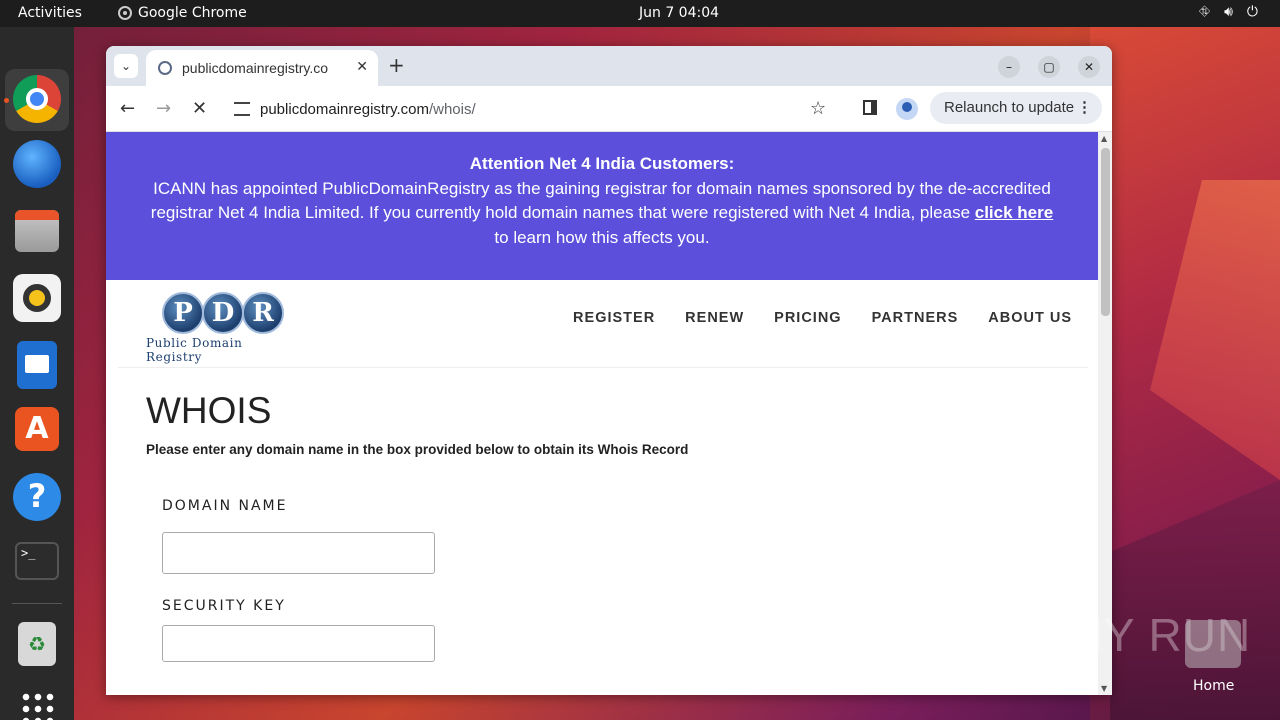 The width and height of the screenshot is (1280, 720). Describe the element at coordinates (225, 506) in the screenshot. I see `domain-name-label: DOMAIN NAME` at that location.